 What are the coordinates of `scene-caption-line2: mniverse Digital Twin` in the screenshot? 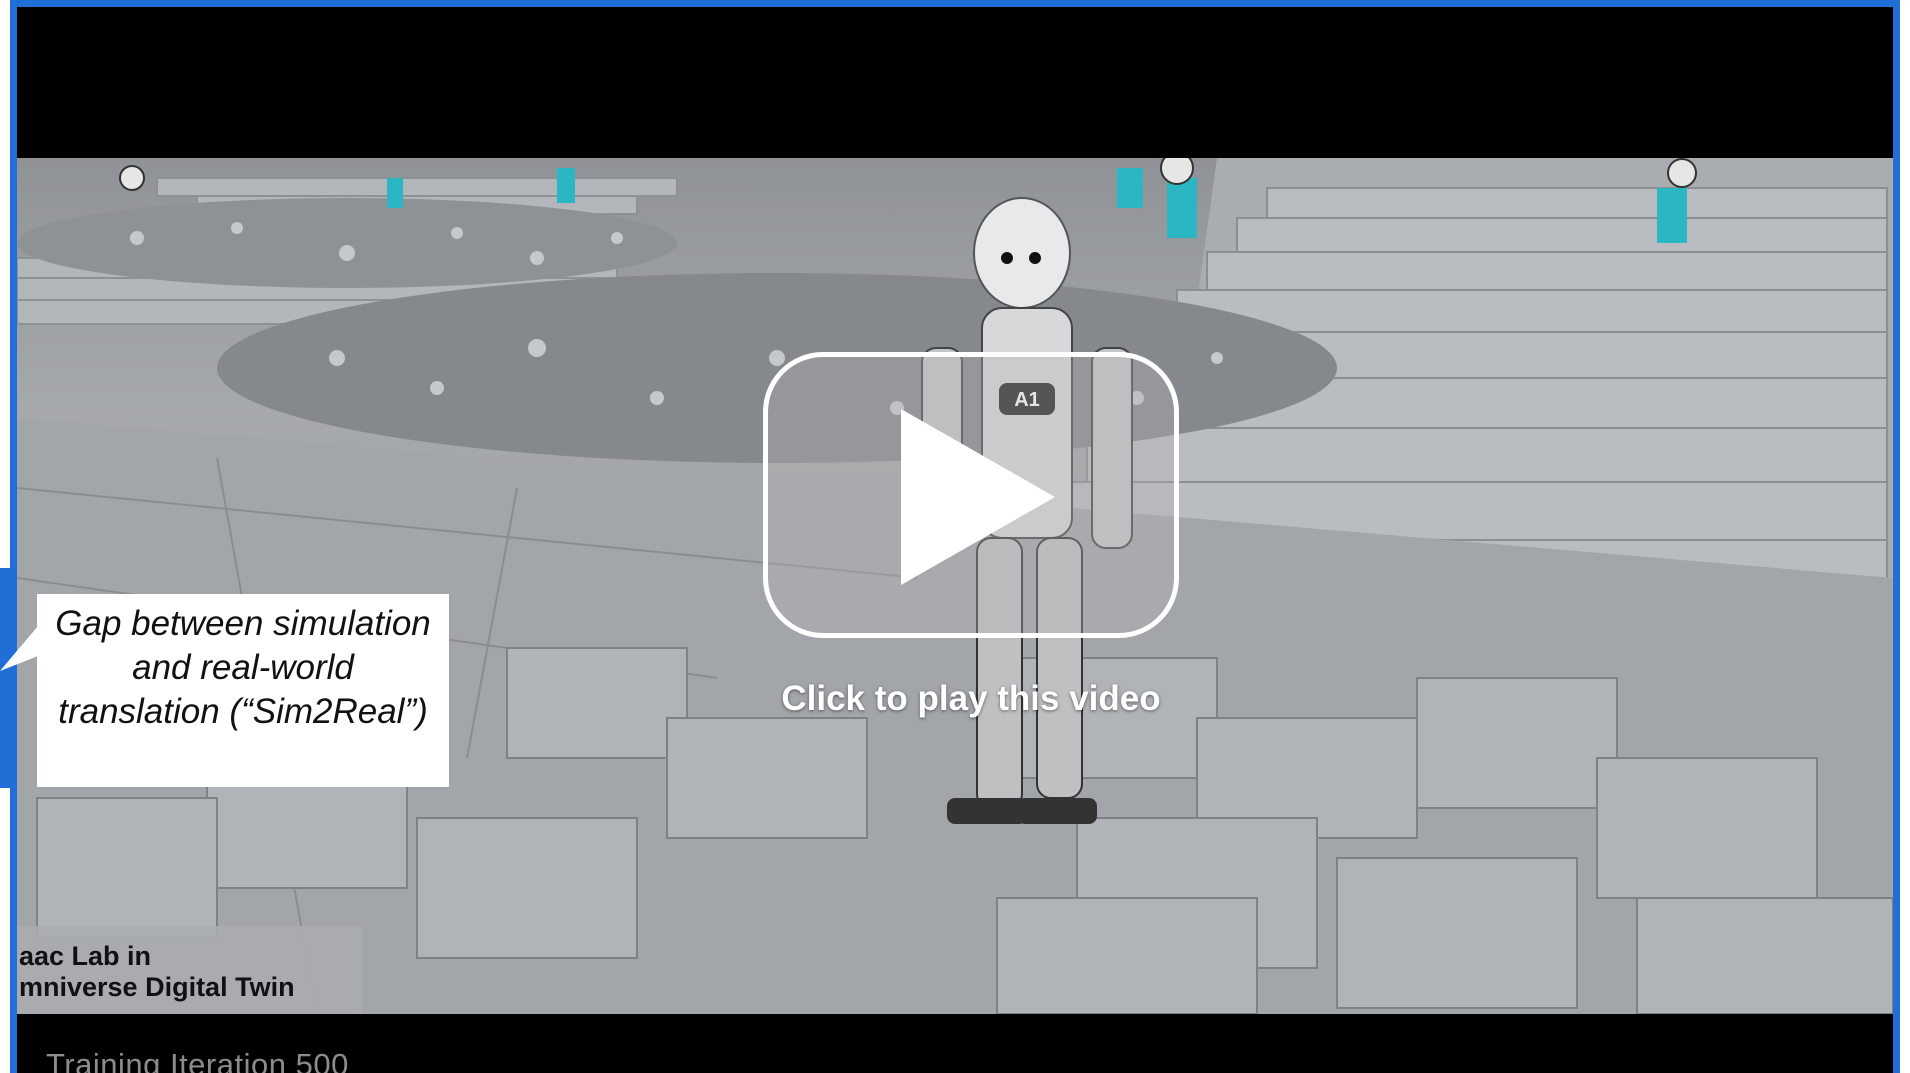 It's located at (157, 987).